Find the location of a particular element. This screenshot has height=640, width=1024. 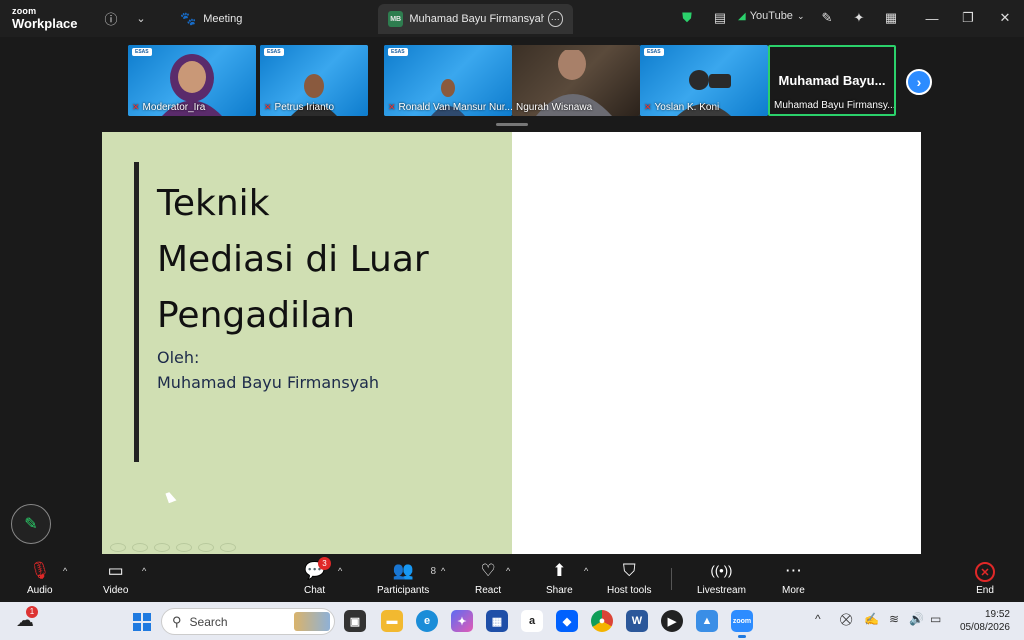

share-options-caret: ^ is located at coordinates (586, 571).